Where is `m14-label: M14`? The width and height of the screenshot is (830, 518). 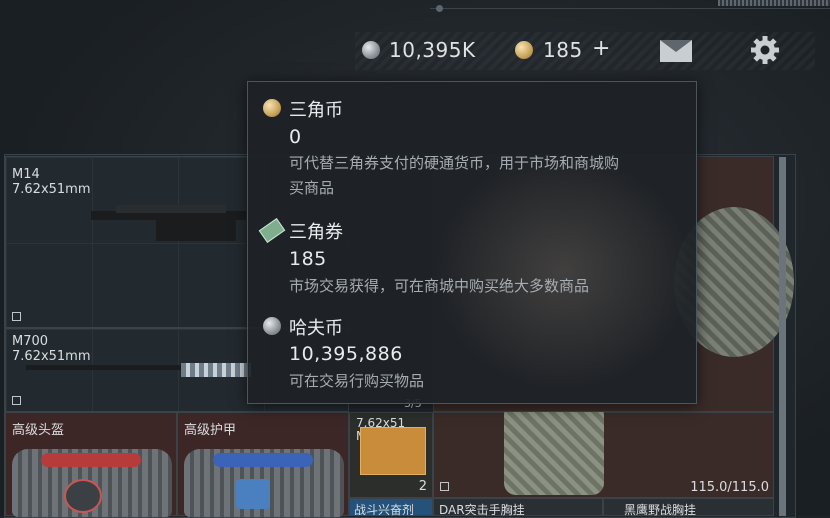
m14-label: M14 is located at coordinates (26, 174).